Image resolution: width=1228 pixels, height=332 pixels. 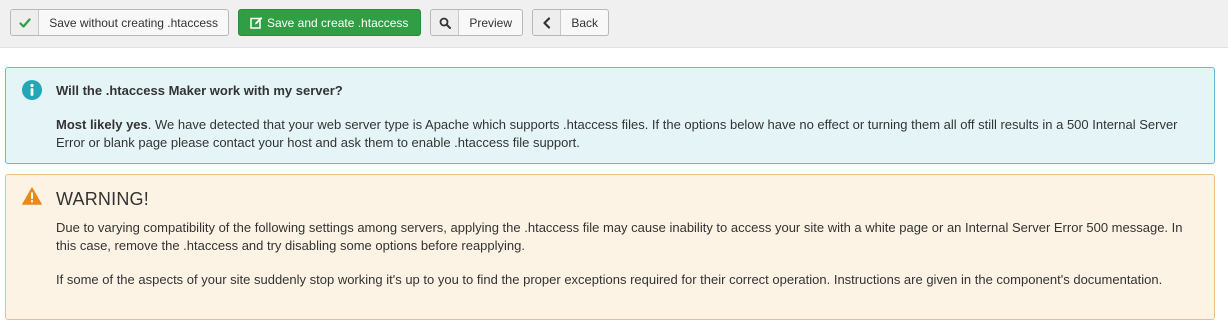 I want to click on chevron-left-icon, so click(x=547, y=22).